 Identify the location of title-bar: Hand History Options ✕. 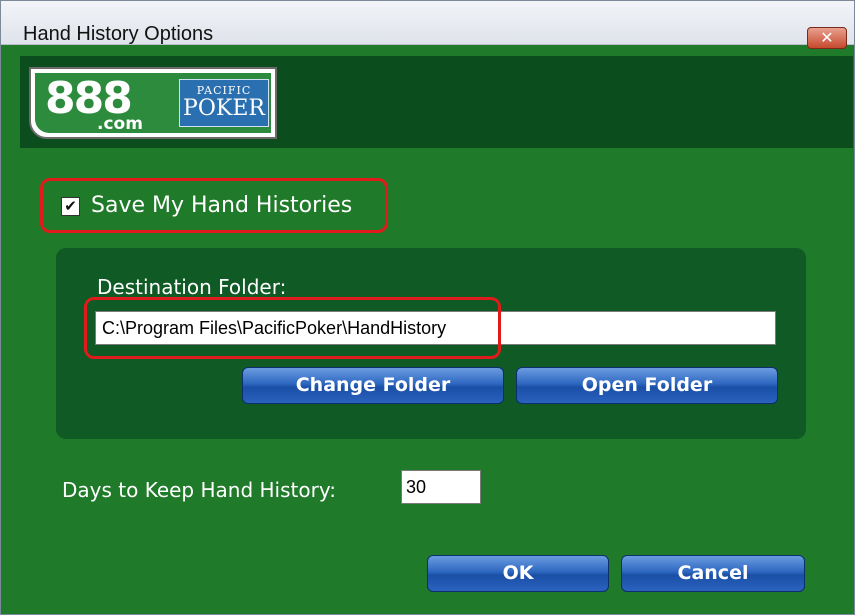
(427, 25).